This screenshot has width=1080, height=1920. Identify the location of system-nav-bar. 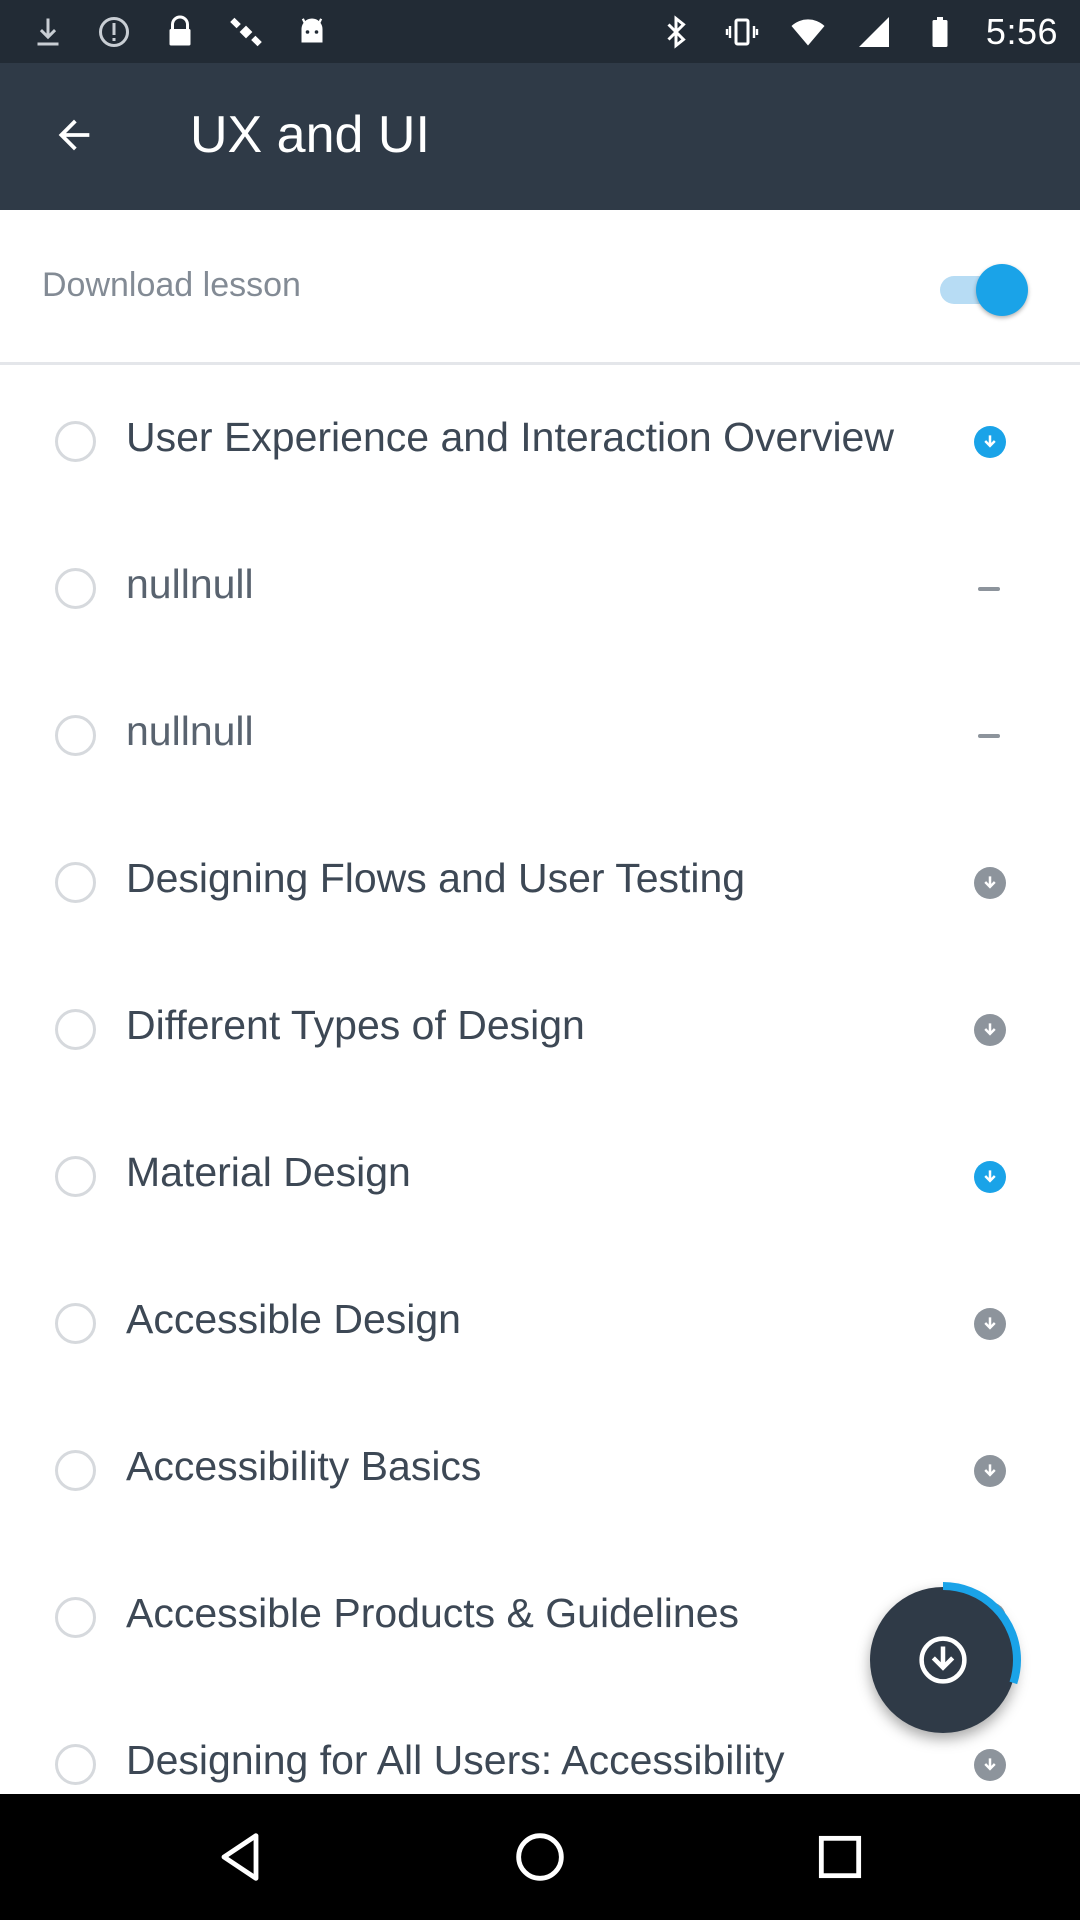
(540, 1857).